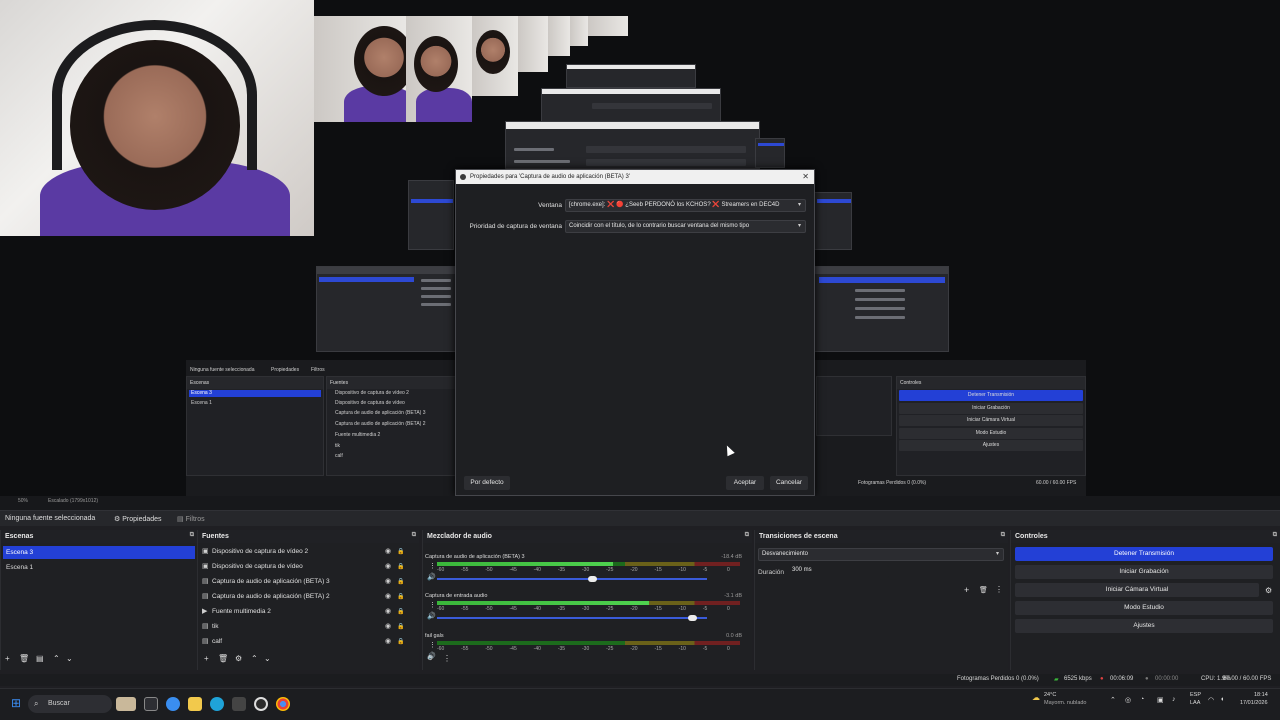 Image resolution: width=1280 pixels, height=720 pixels. I want to click on meter-tick-label: -15, so click(658, 609).